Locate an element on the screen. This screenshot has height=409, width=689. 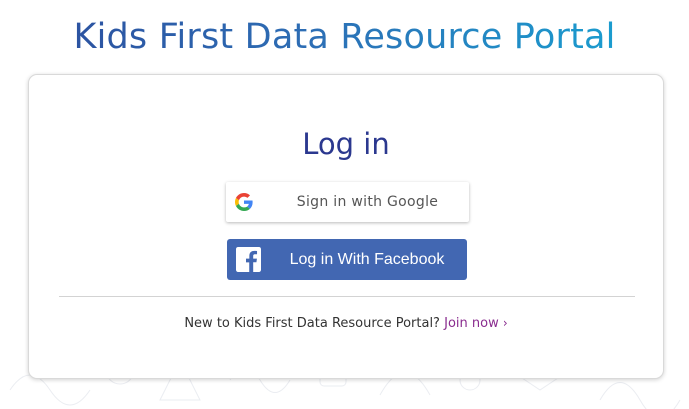
portal-title: Kids First Data Resource Portal is located at coordinates (344, 37).